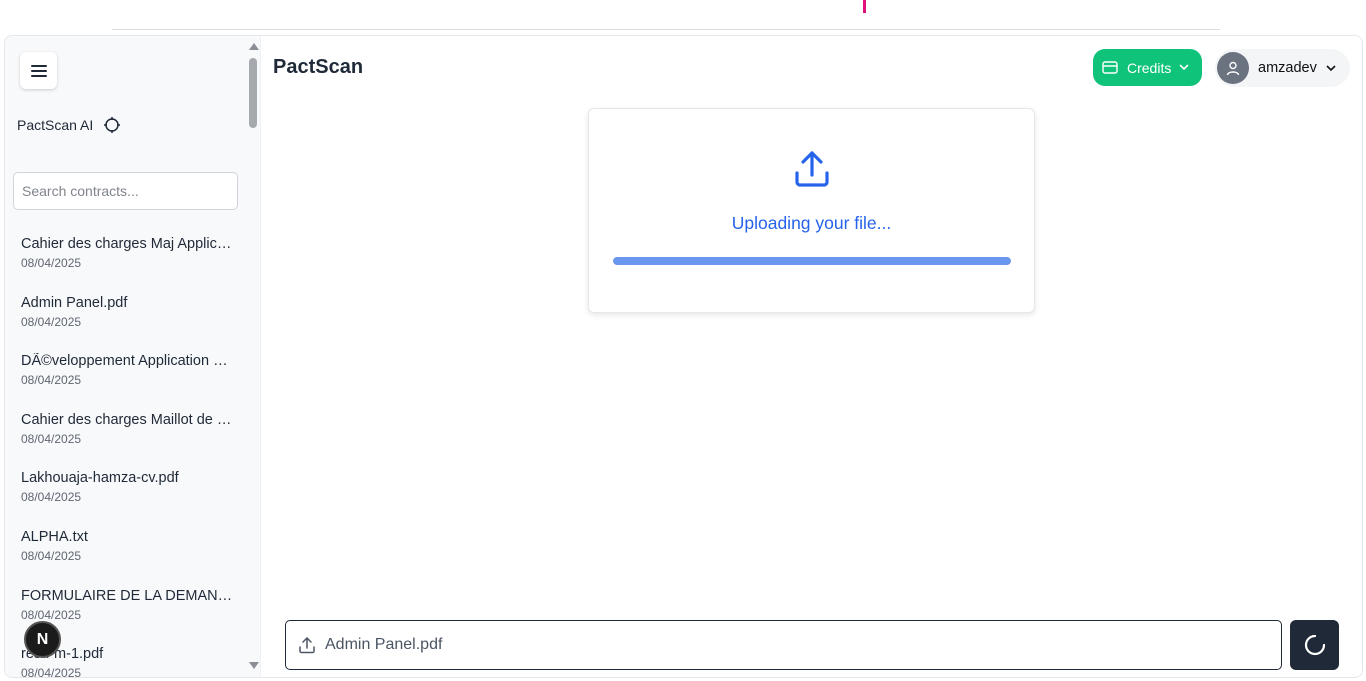 Image resolution: width=1366 pixels, height=681 pixels. What do you see at coordinates (1110, 67) in the screenshot?
I see `credit-card-icon` at bounding box center [1110, 67].